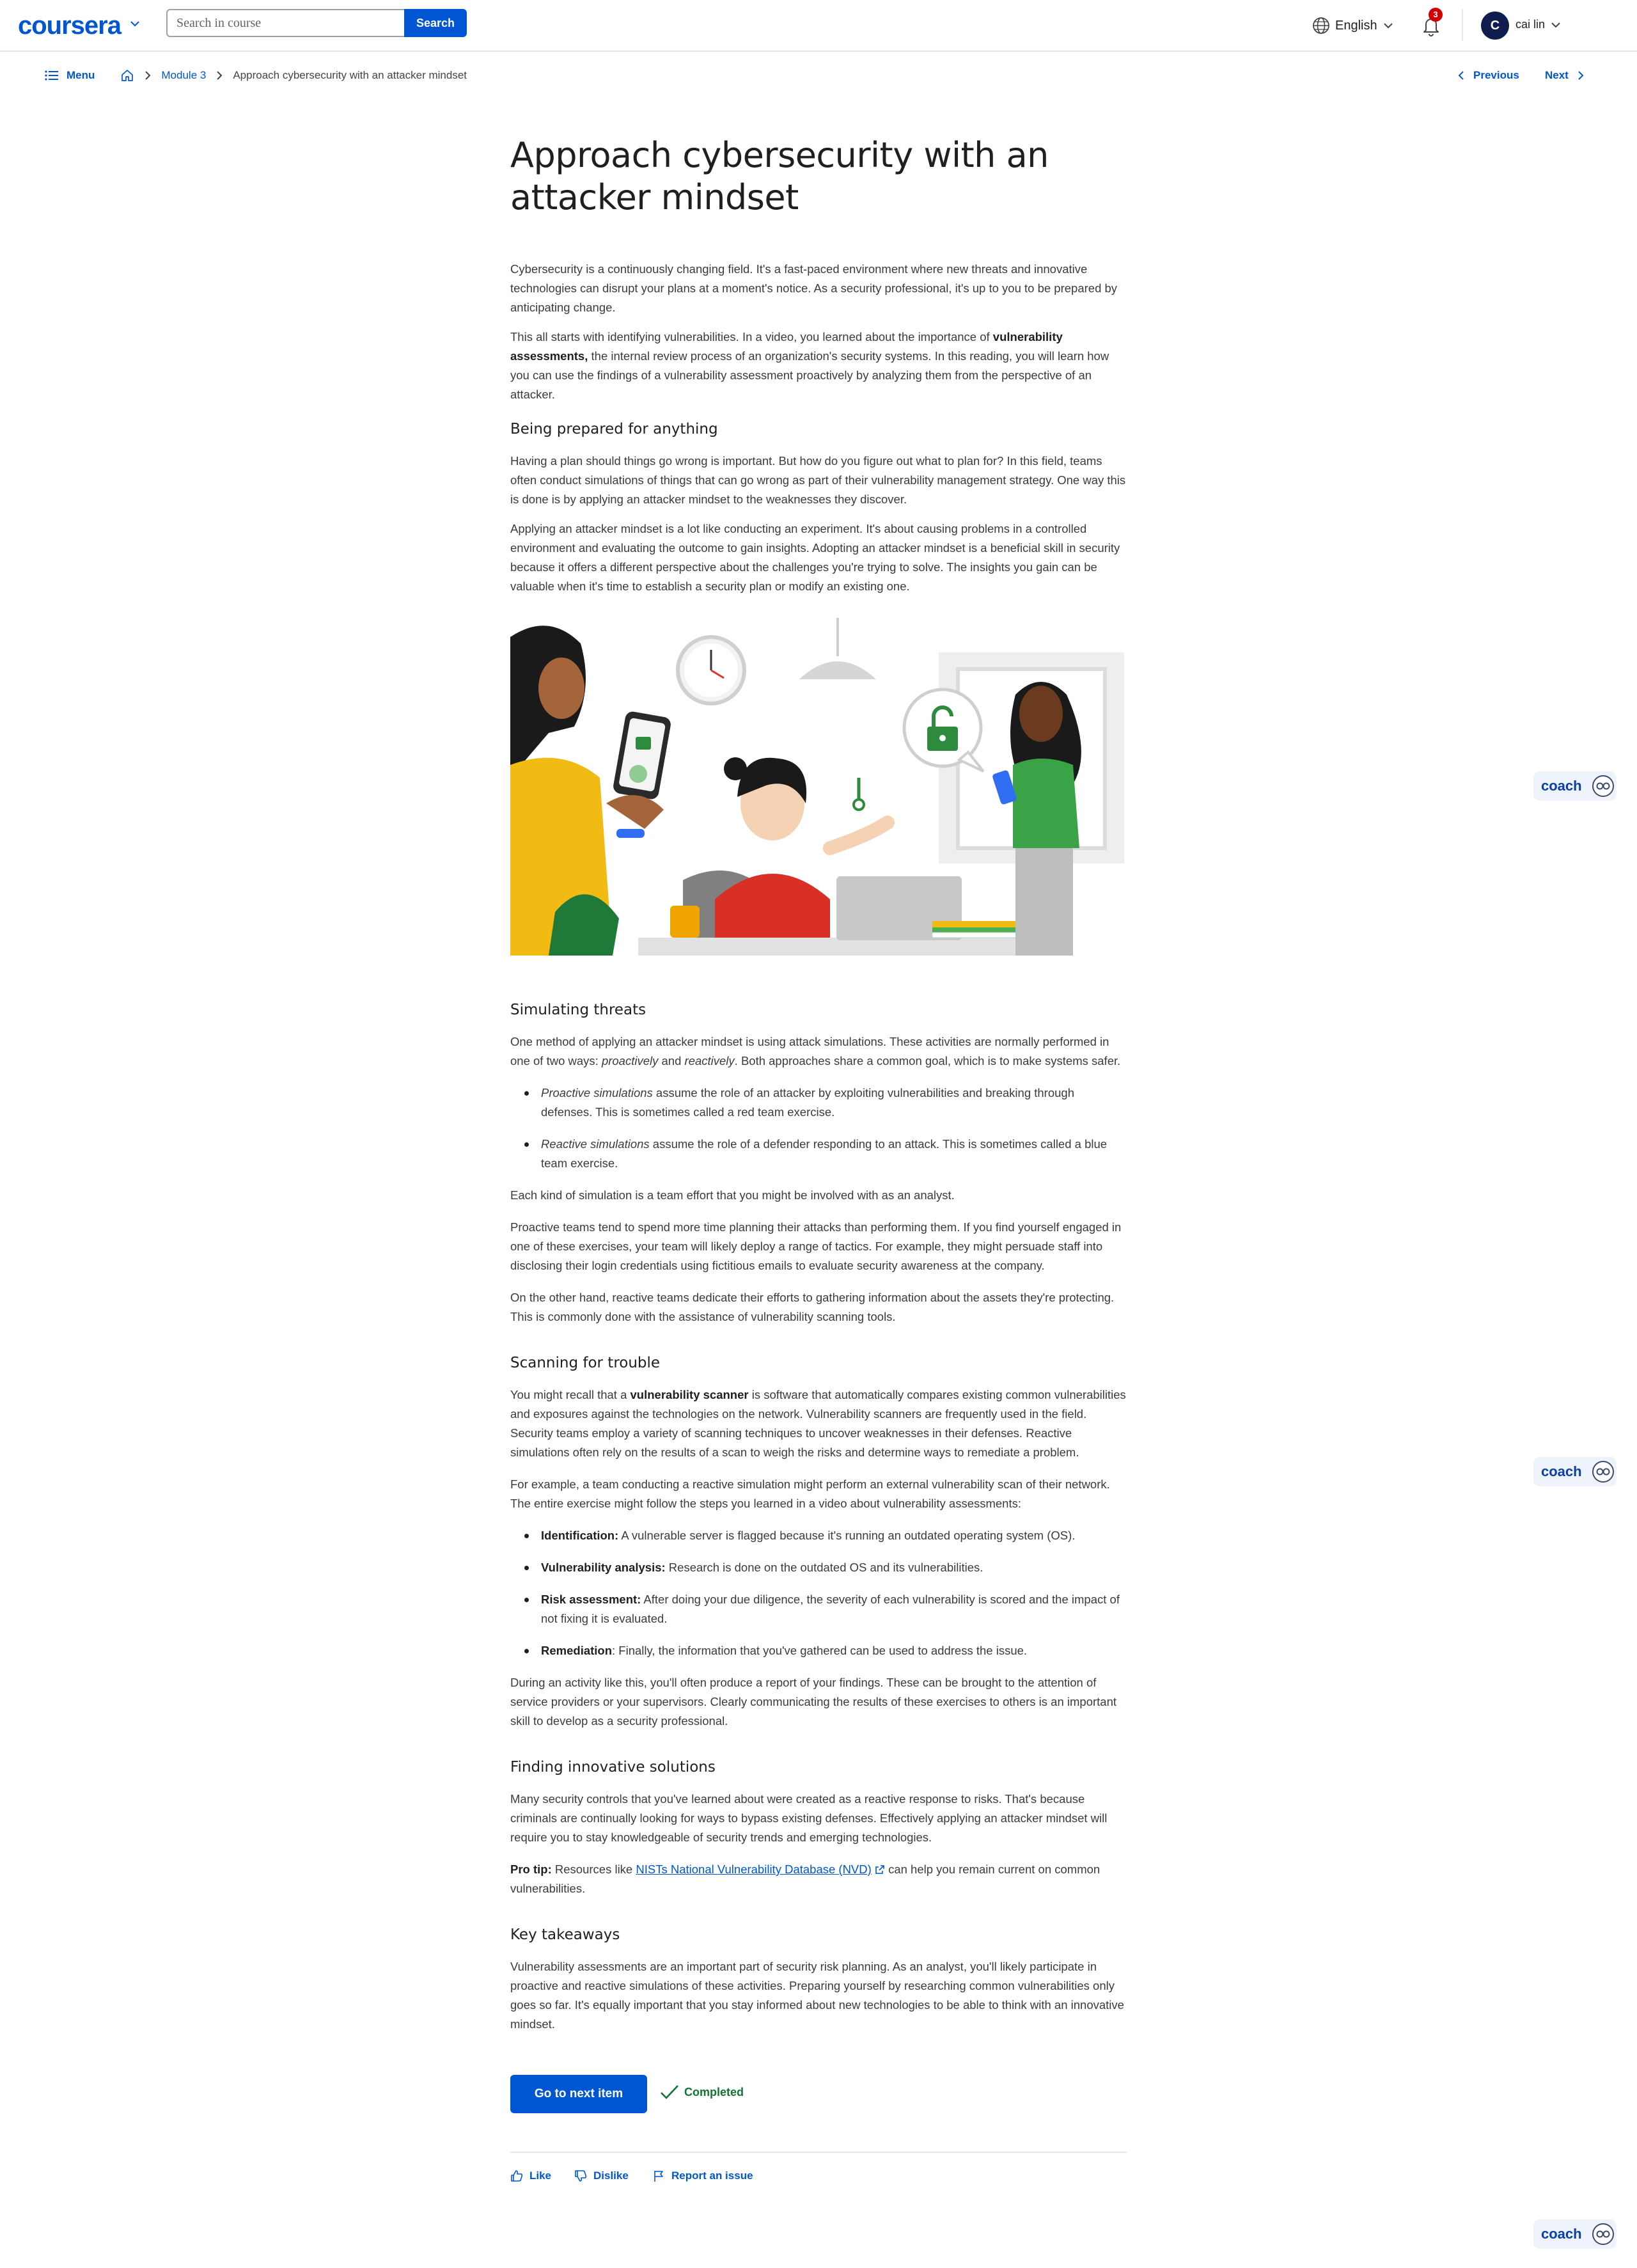 This screenshot has height=2268, width=1637. Describe the element at coordinates (578, 2094) in the screenshot. I see `go-to-next-item-button: Go to next item` at that location.